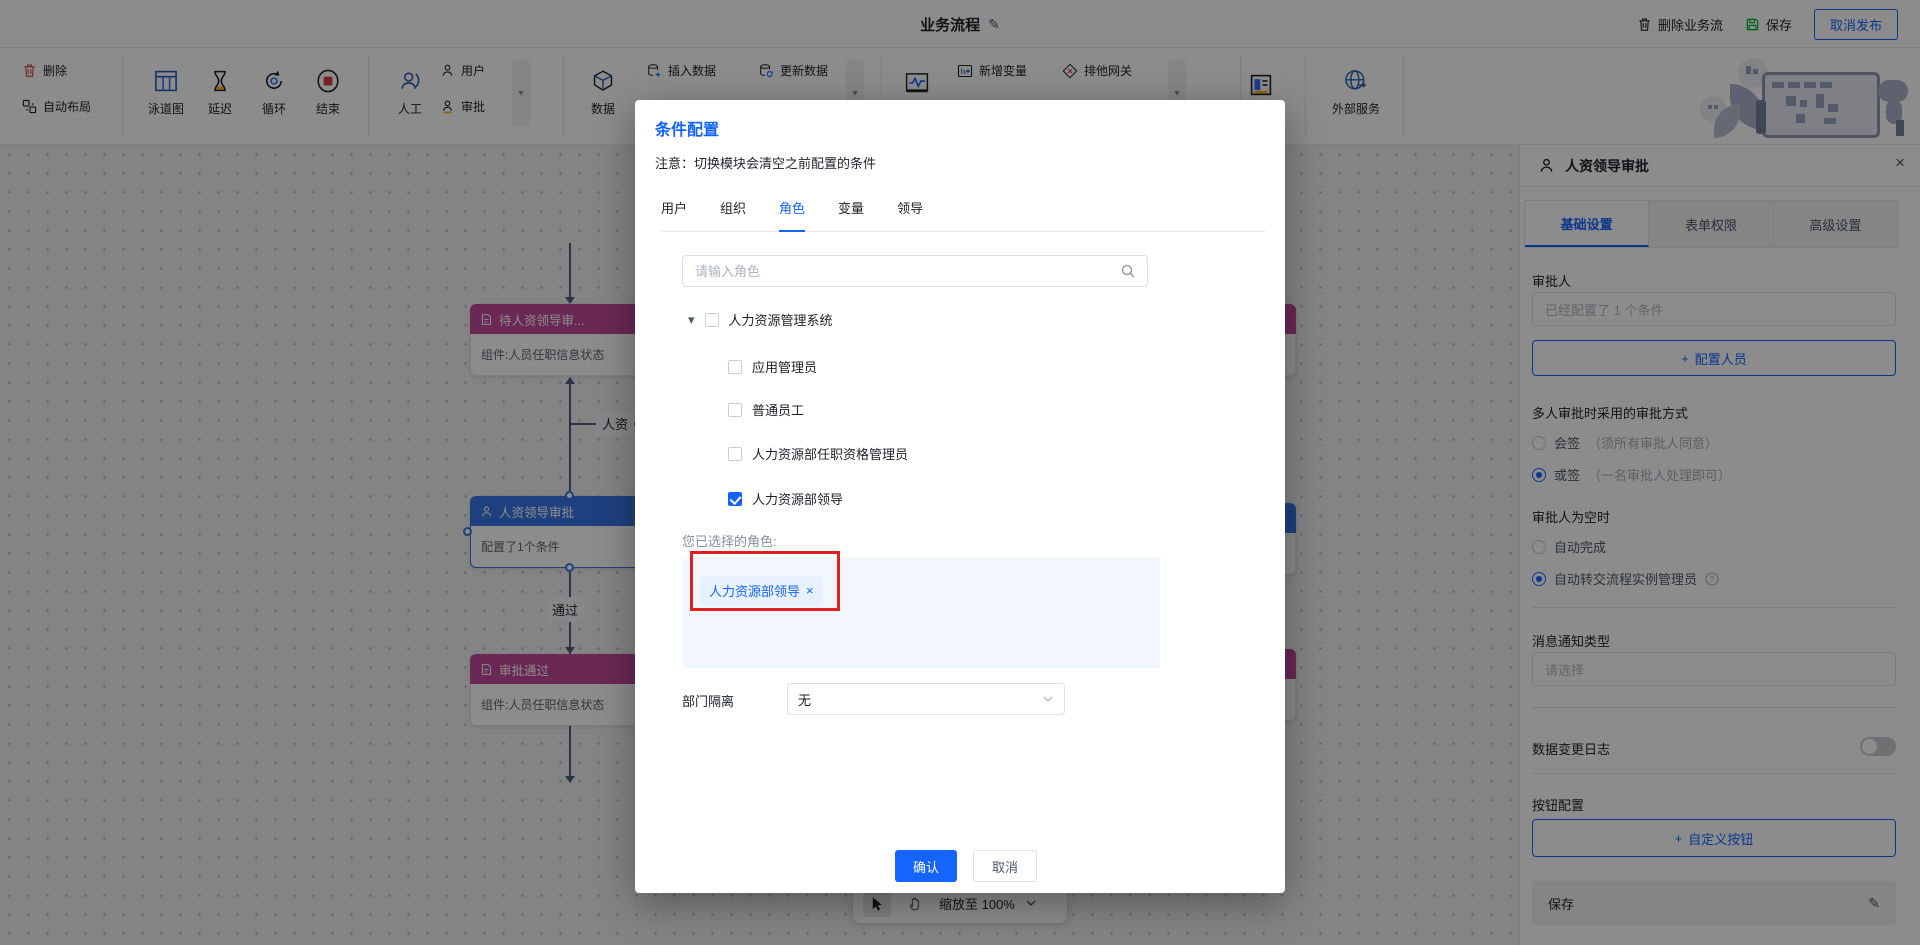  Describe the element at coordinates (765, 581) in the screenshot. I see `annotation-highlight` at that location.